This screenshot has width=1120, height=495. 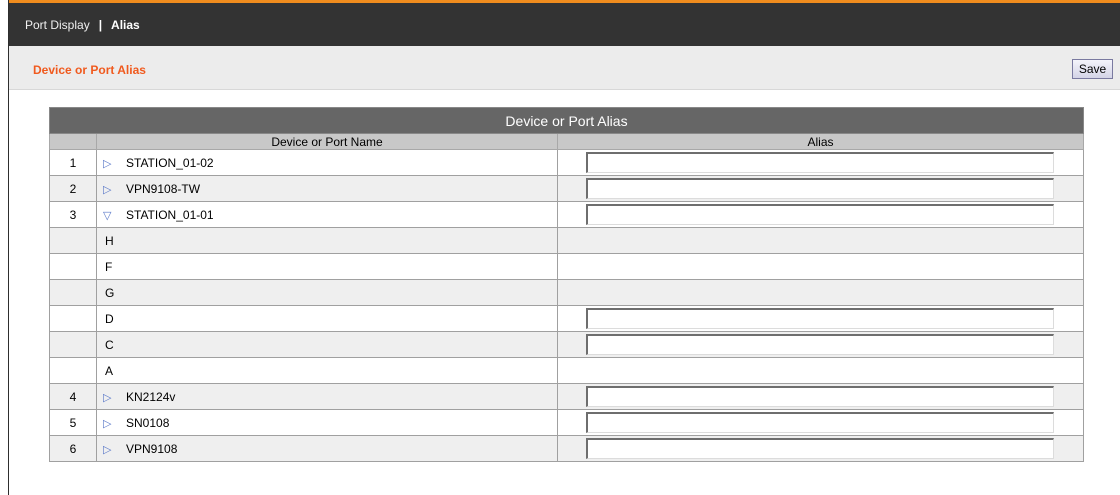 I want to click on name-label: H, so click(x=109, y=240).